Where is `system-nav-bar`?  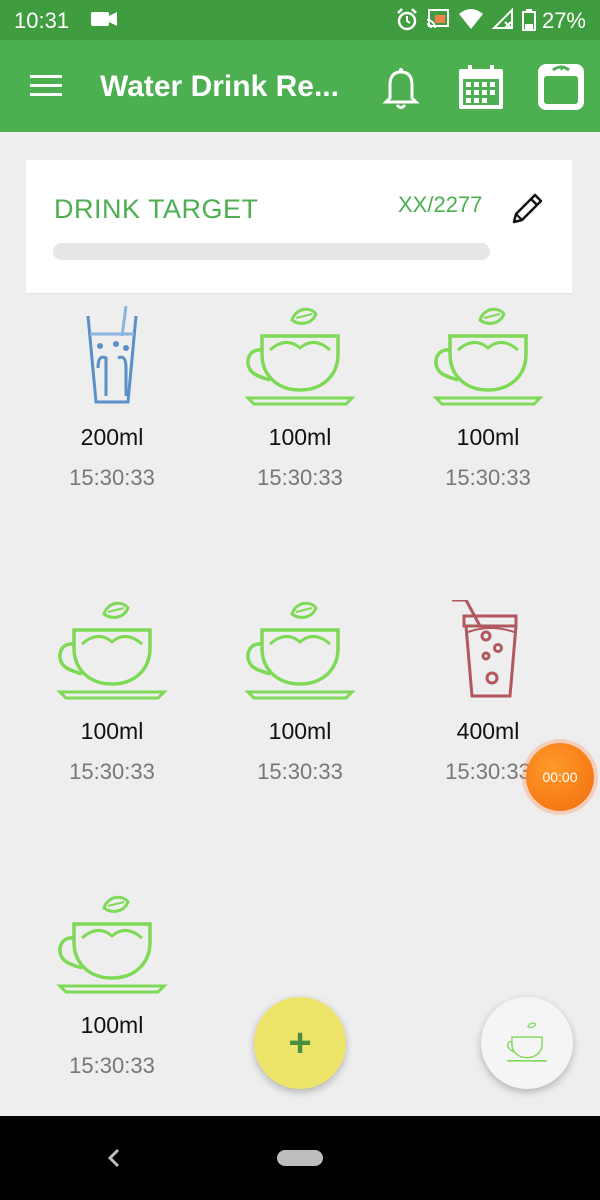 system-nav-bar is located at coordinates (300, 1158).